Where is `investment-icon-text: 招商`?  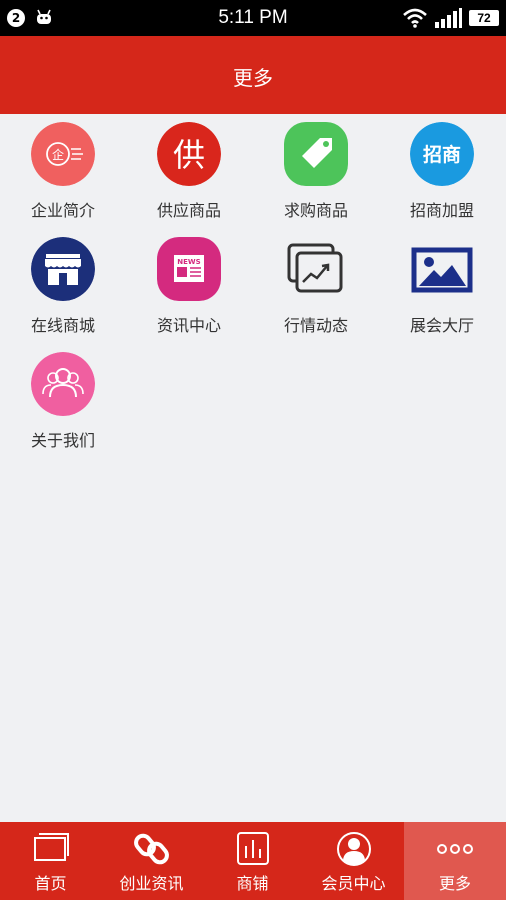
investment-icon-text: 招商 is located at coordinates (442, 154).